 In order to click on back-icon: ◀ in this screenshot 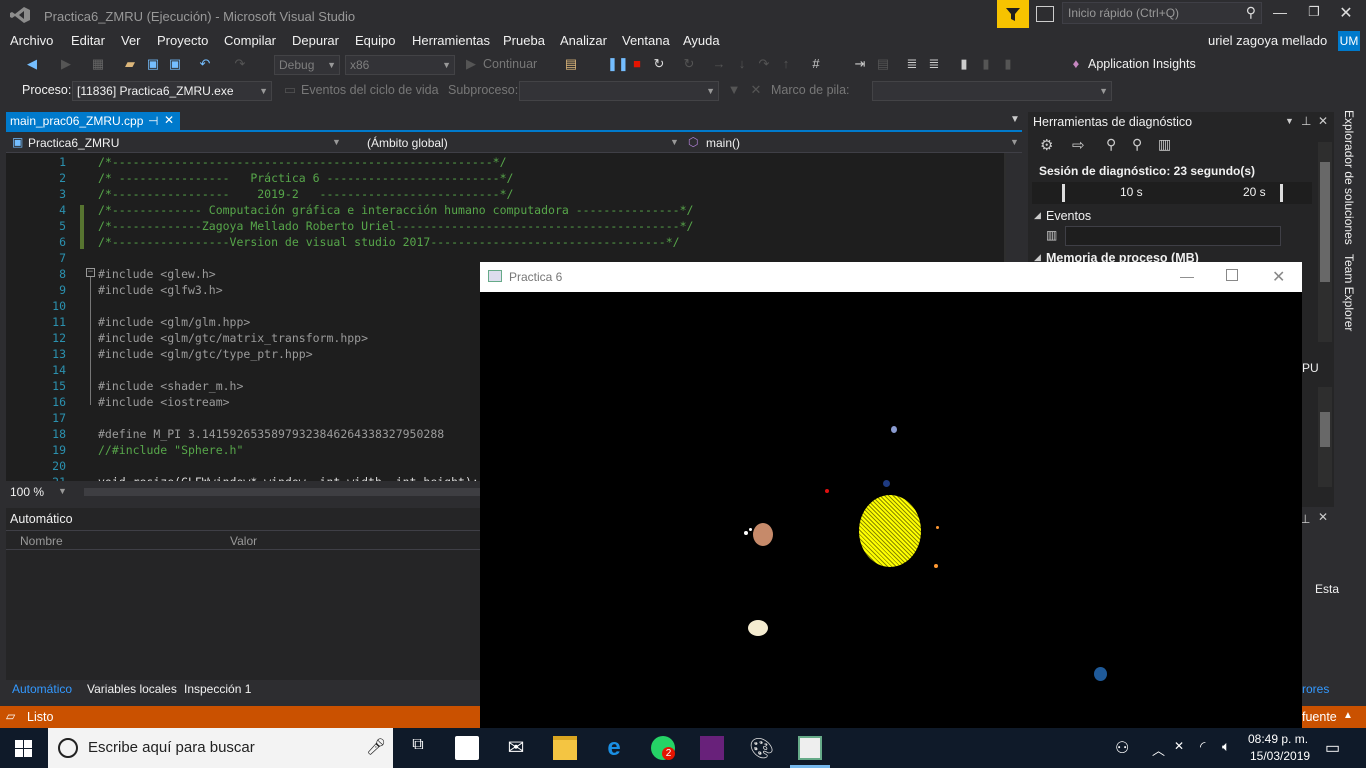, I will do `click(32, 64)`.